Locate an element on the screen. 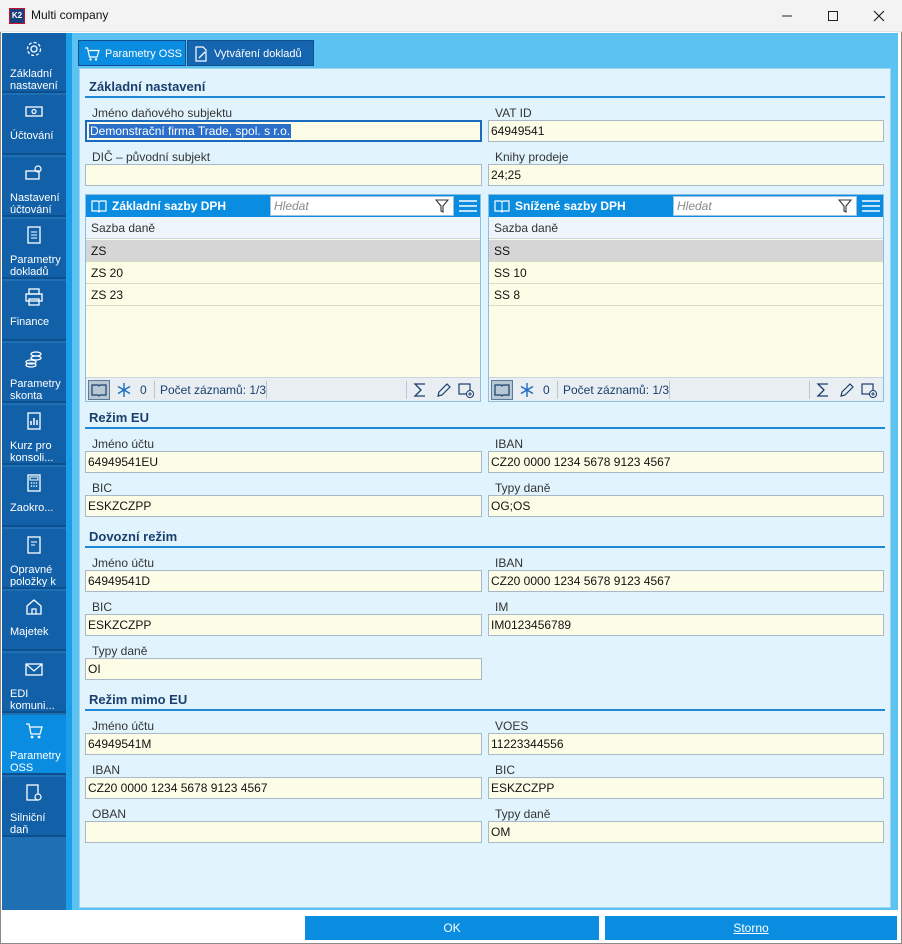 Image resolution: width=902 pixels, height=944 pixels. sidebar-item-road-tax: Silniční daň is located at coordinates (34, 807).